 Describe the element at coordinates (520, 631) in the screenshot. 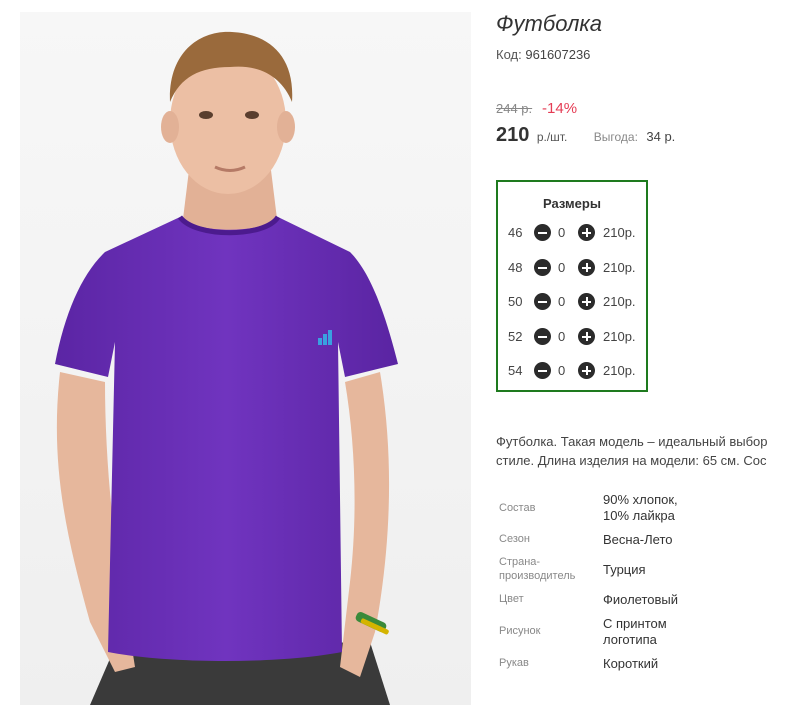

I see `attribute-key: Рисунок` at that location.